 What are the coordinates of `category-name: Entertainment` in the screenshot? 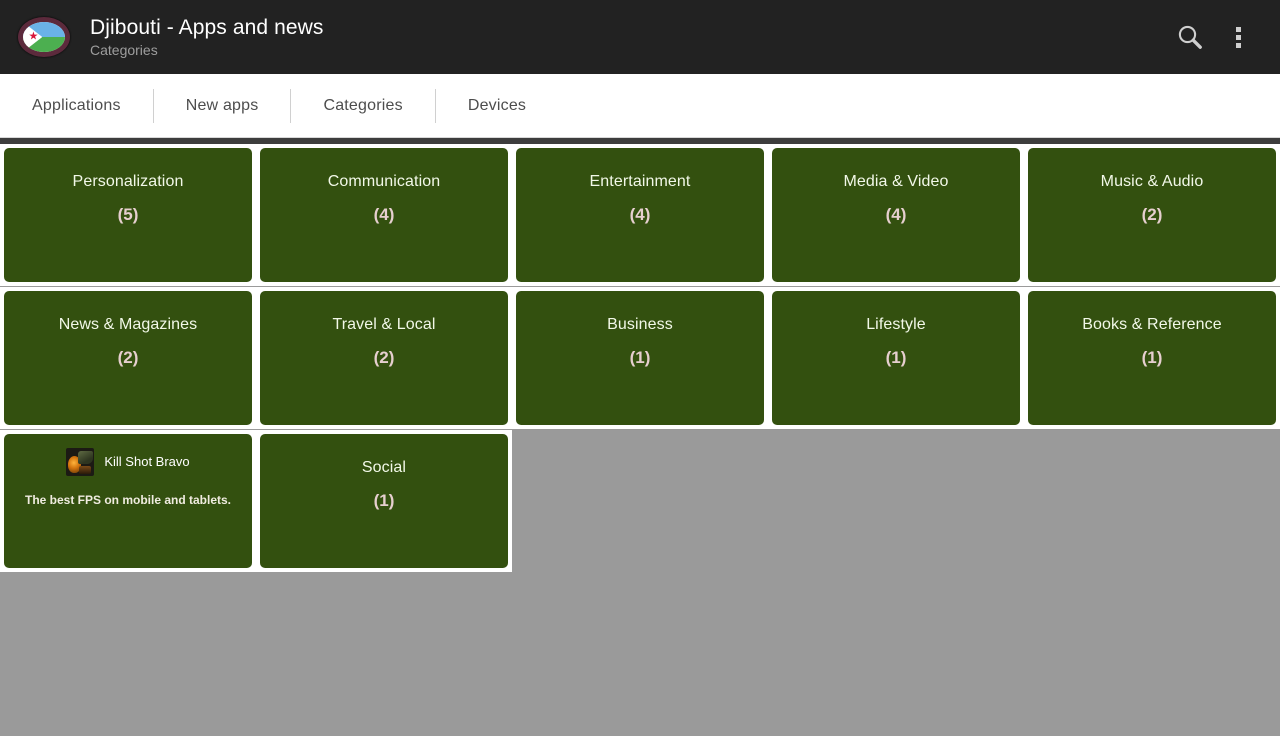 It's located at (640, 181).